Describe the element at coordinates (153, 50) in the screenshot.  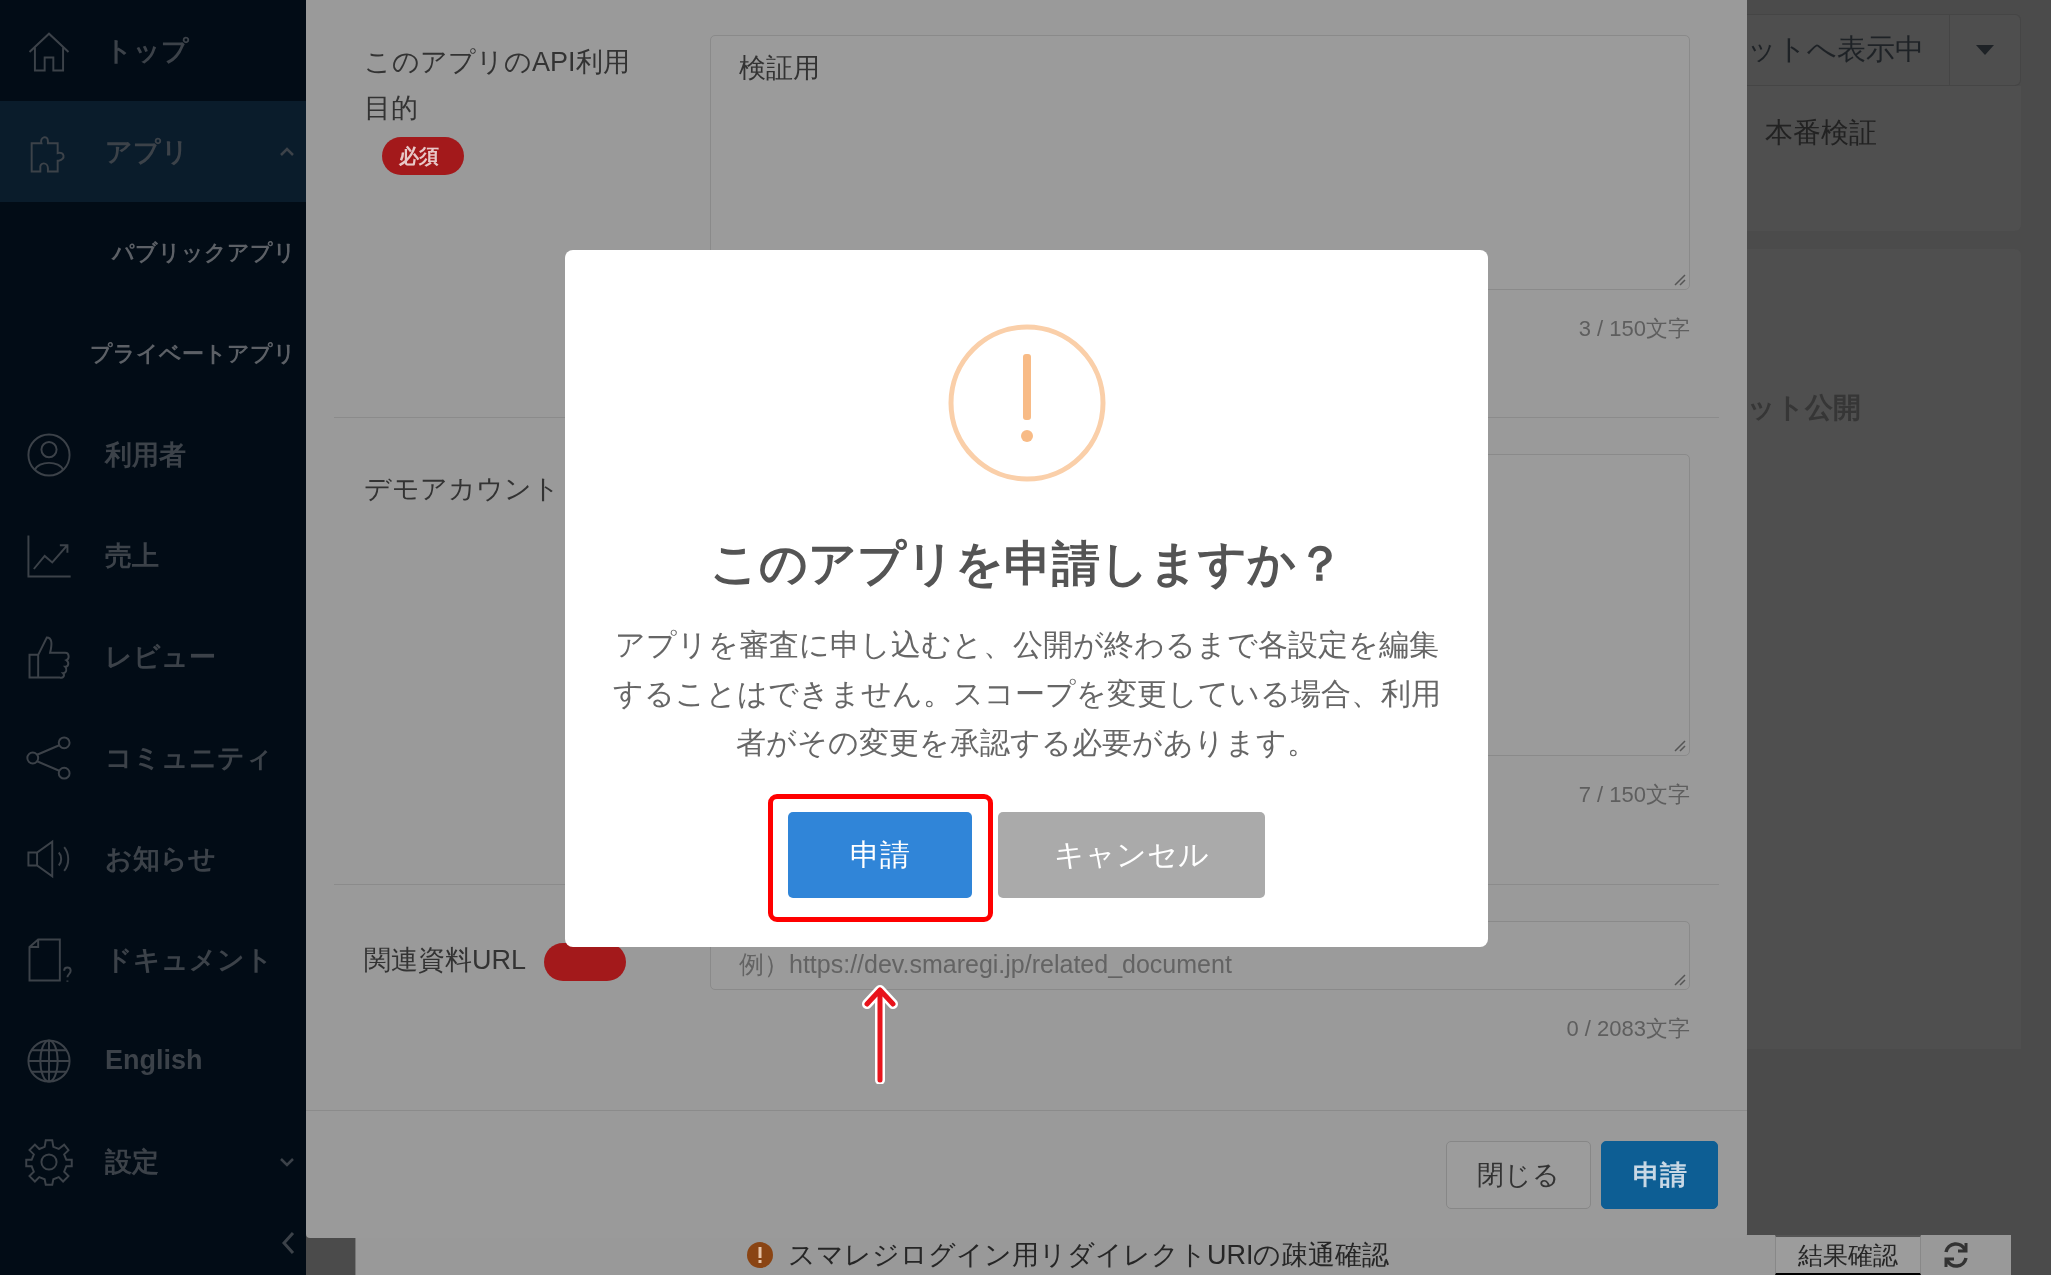
I see `sidebar-item: トップ` at that location.